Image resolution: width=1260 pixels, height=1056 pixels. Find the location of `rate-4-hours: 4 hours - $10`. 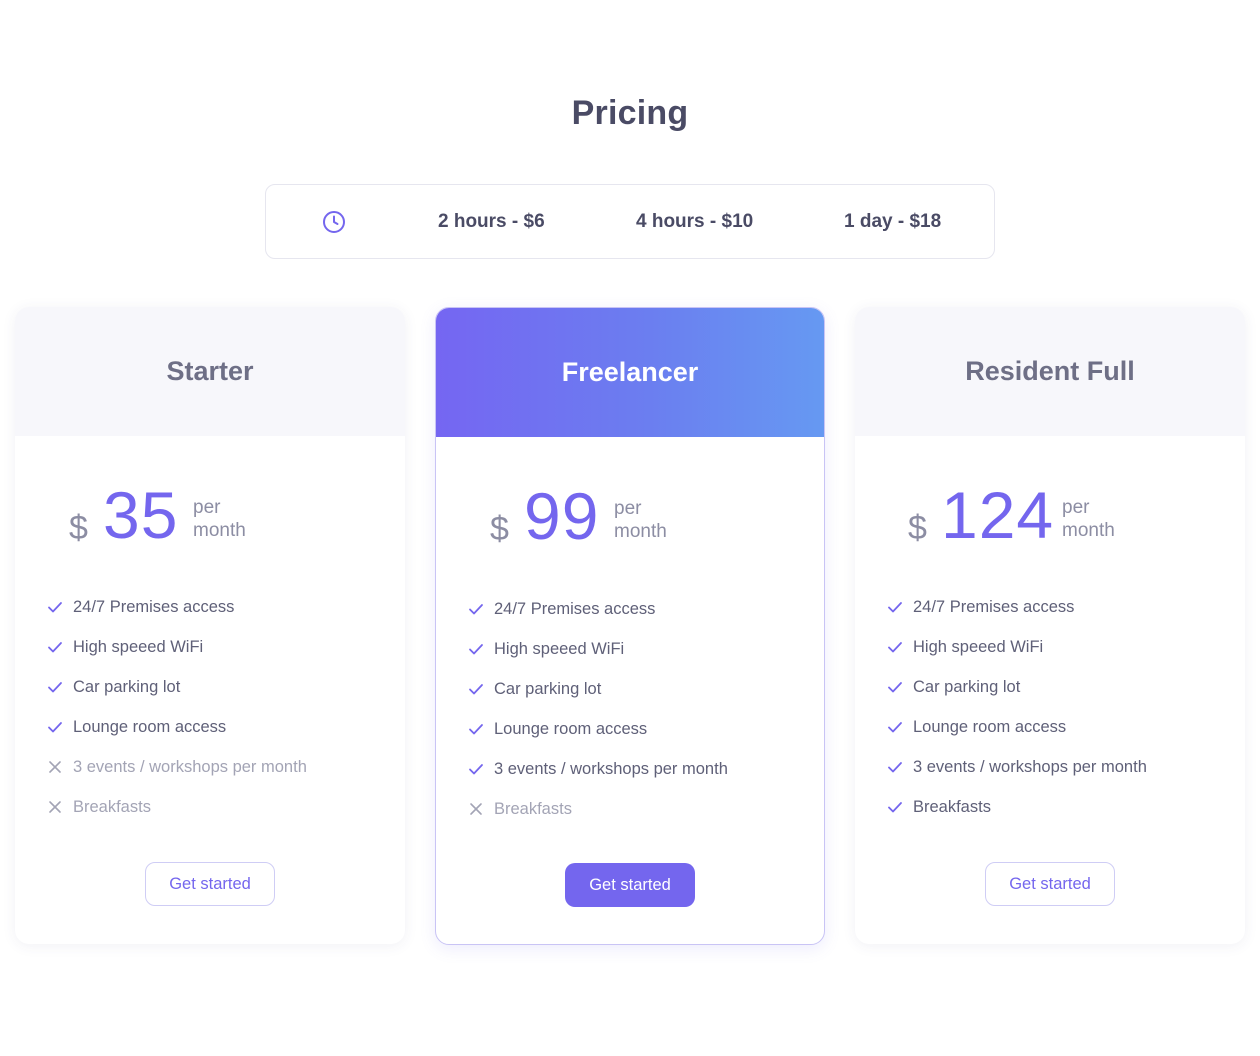

rate-4-hours: 4 hours - $10 is located at coordinates (695, 221).